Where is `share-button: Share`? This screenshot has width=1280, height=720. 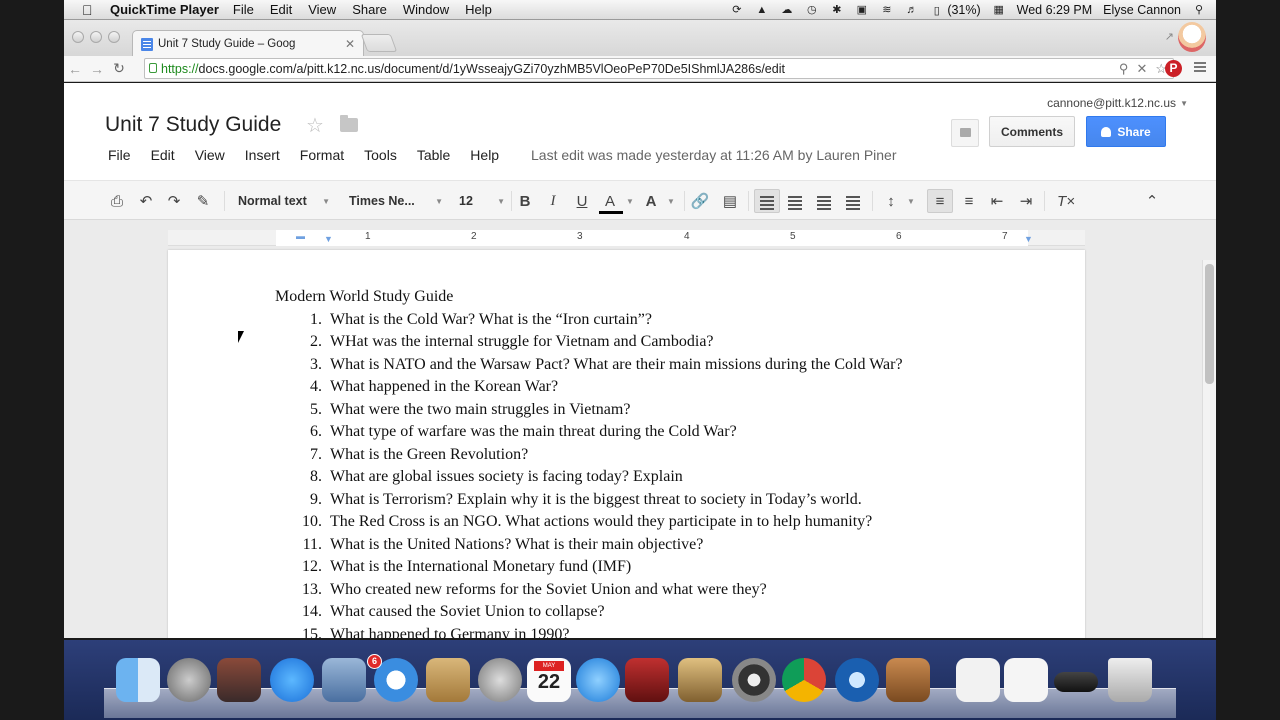 share-button: Share is located at coordinates (1126, 131).